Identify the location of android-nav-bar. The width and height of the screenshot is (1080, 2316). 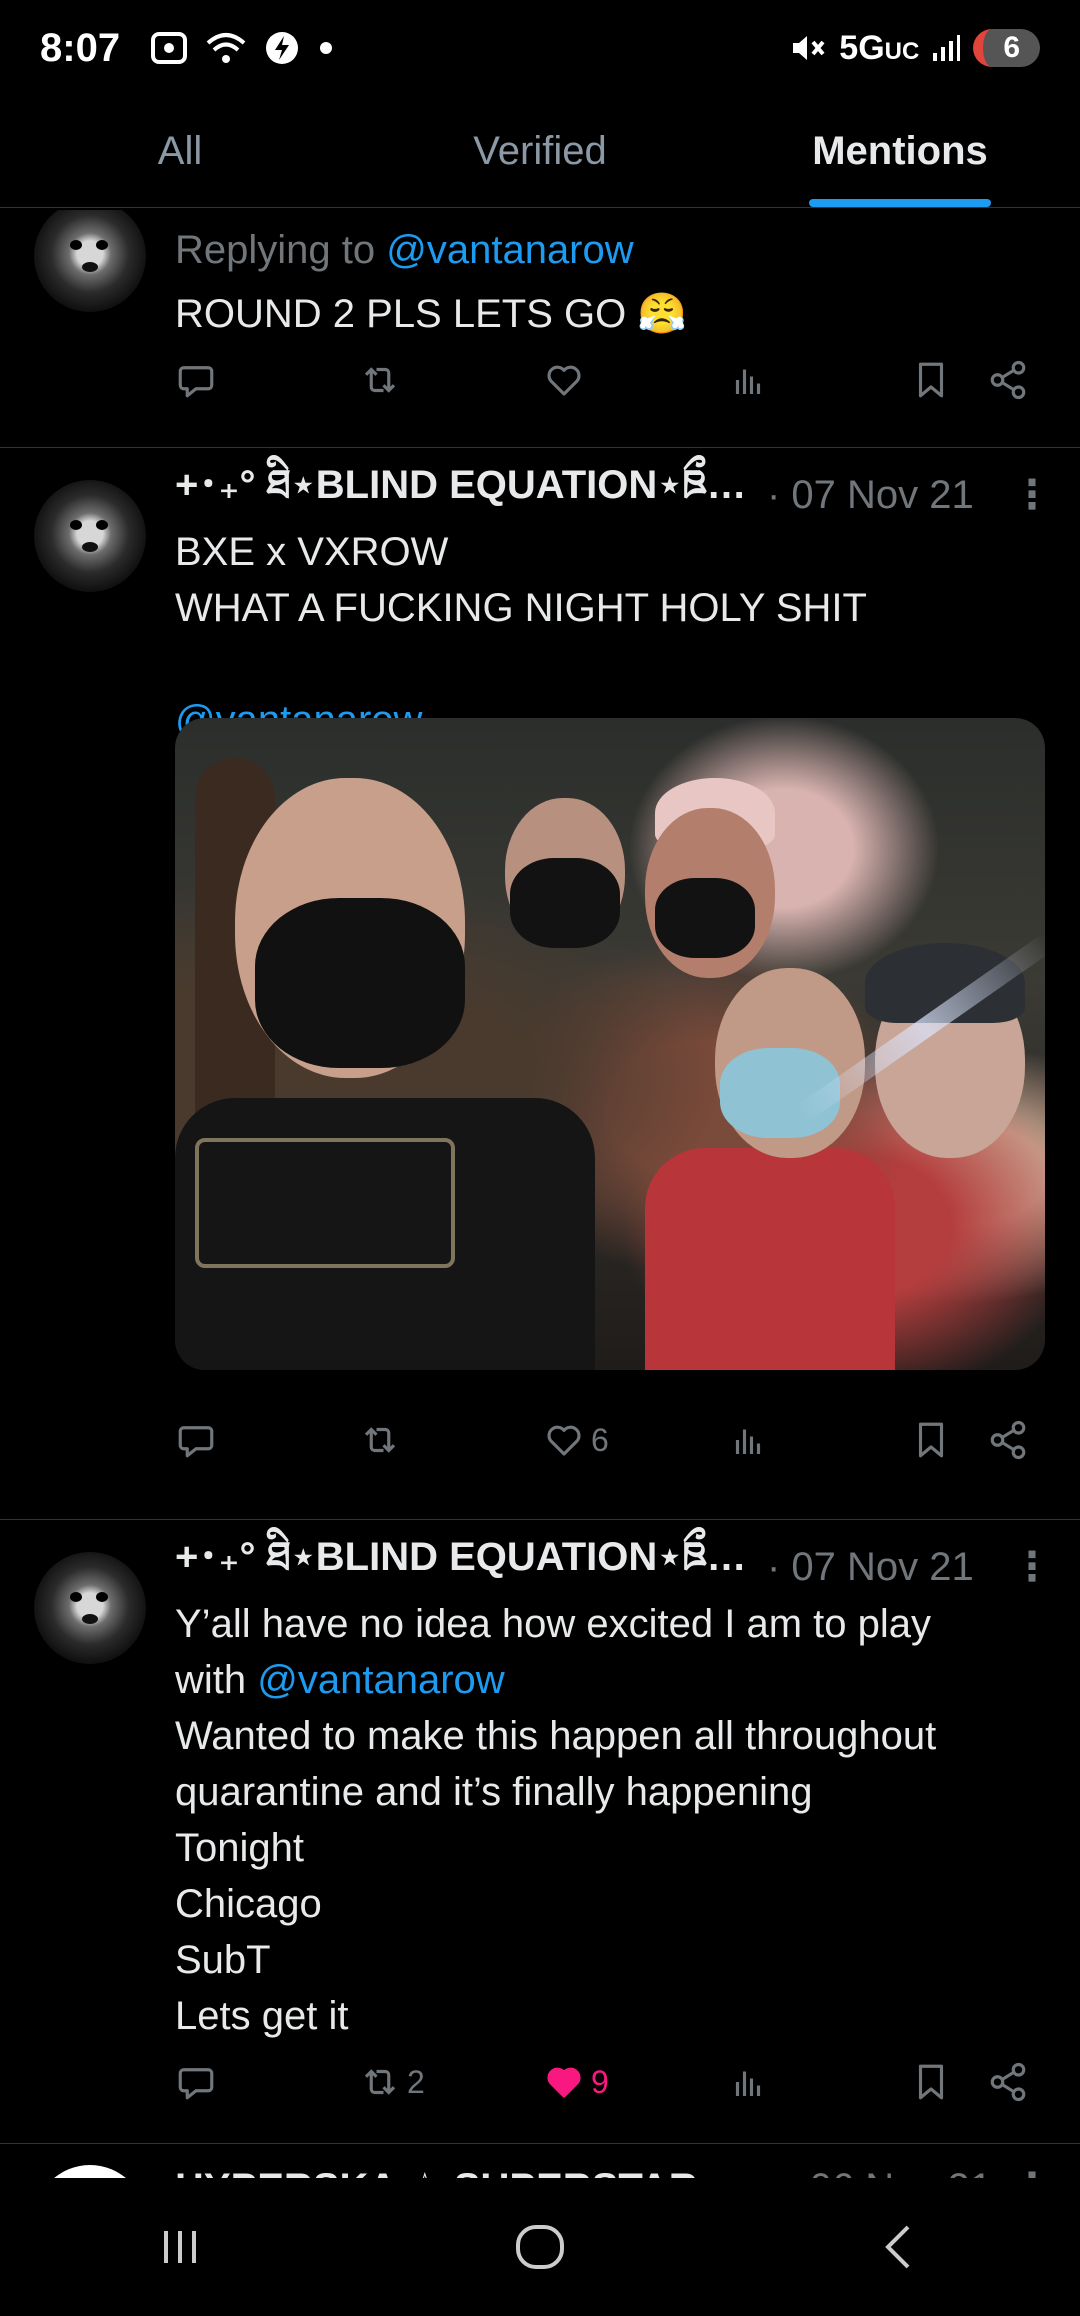
(540, 2247).